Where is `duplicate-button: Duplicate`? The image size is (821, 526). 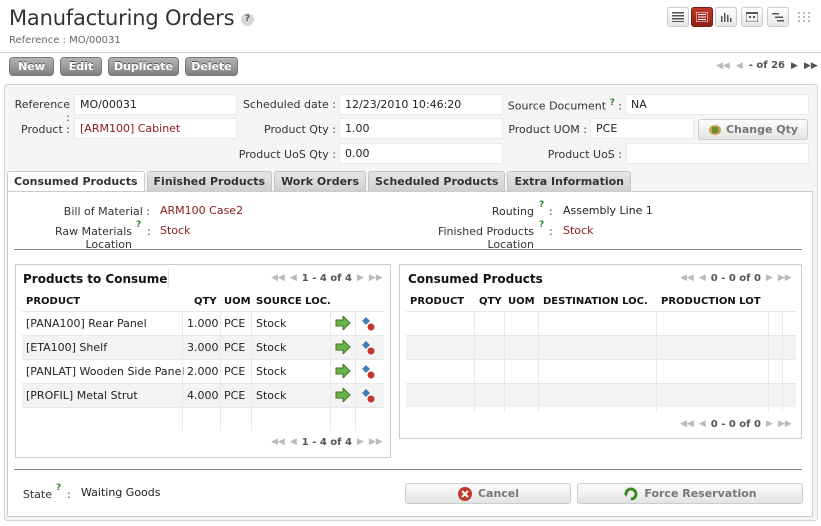 duplicate-button: Duplicate is located at coordinates (143, 66).